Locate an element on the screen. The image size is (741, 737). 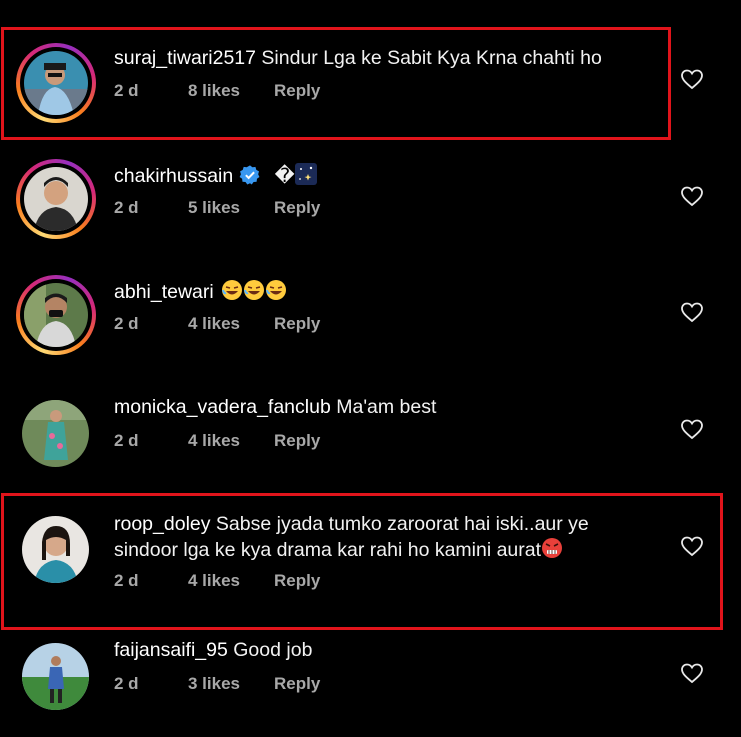
comment-likes: 5 likes is located at coordinates (231, 208).